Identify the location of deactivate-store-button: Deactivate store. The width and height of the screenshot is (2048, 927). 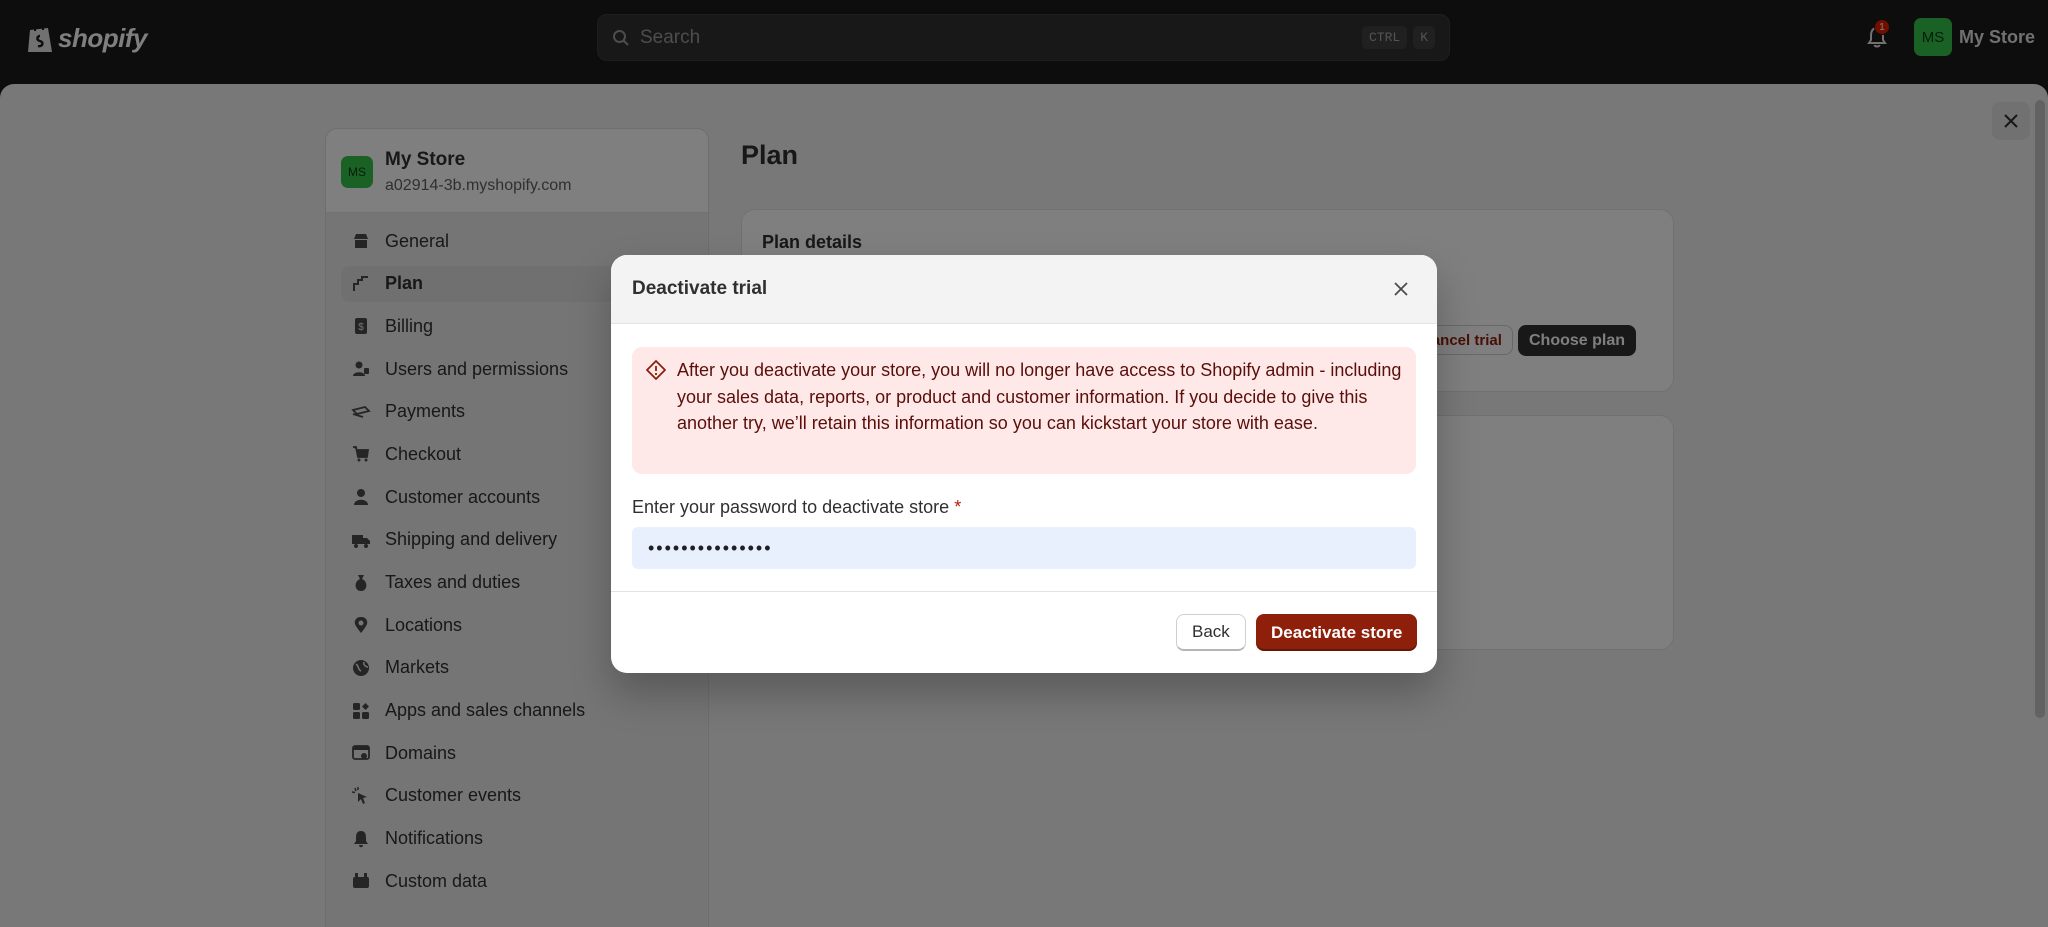
(1337, 632).